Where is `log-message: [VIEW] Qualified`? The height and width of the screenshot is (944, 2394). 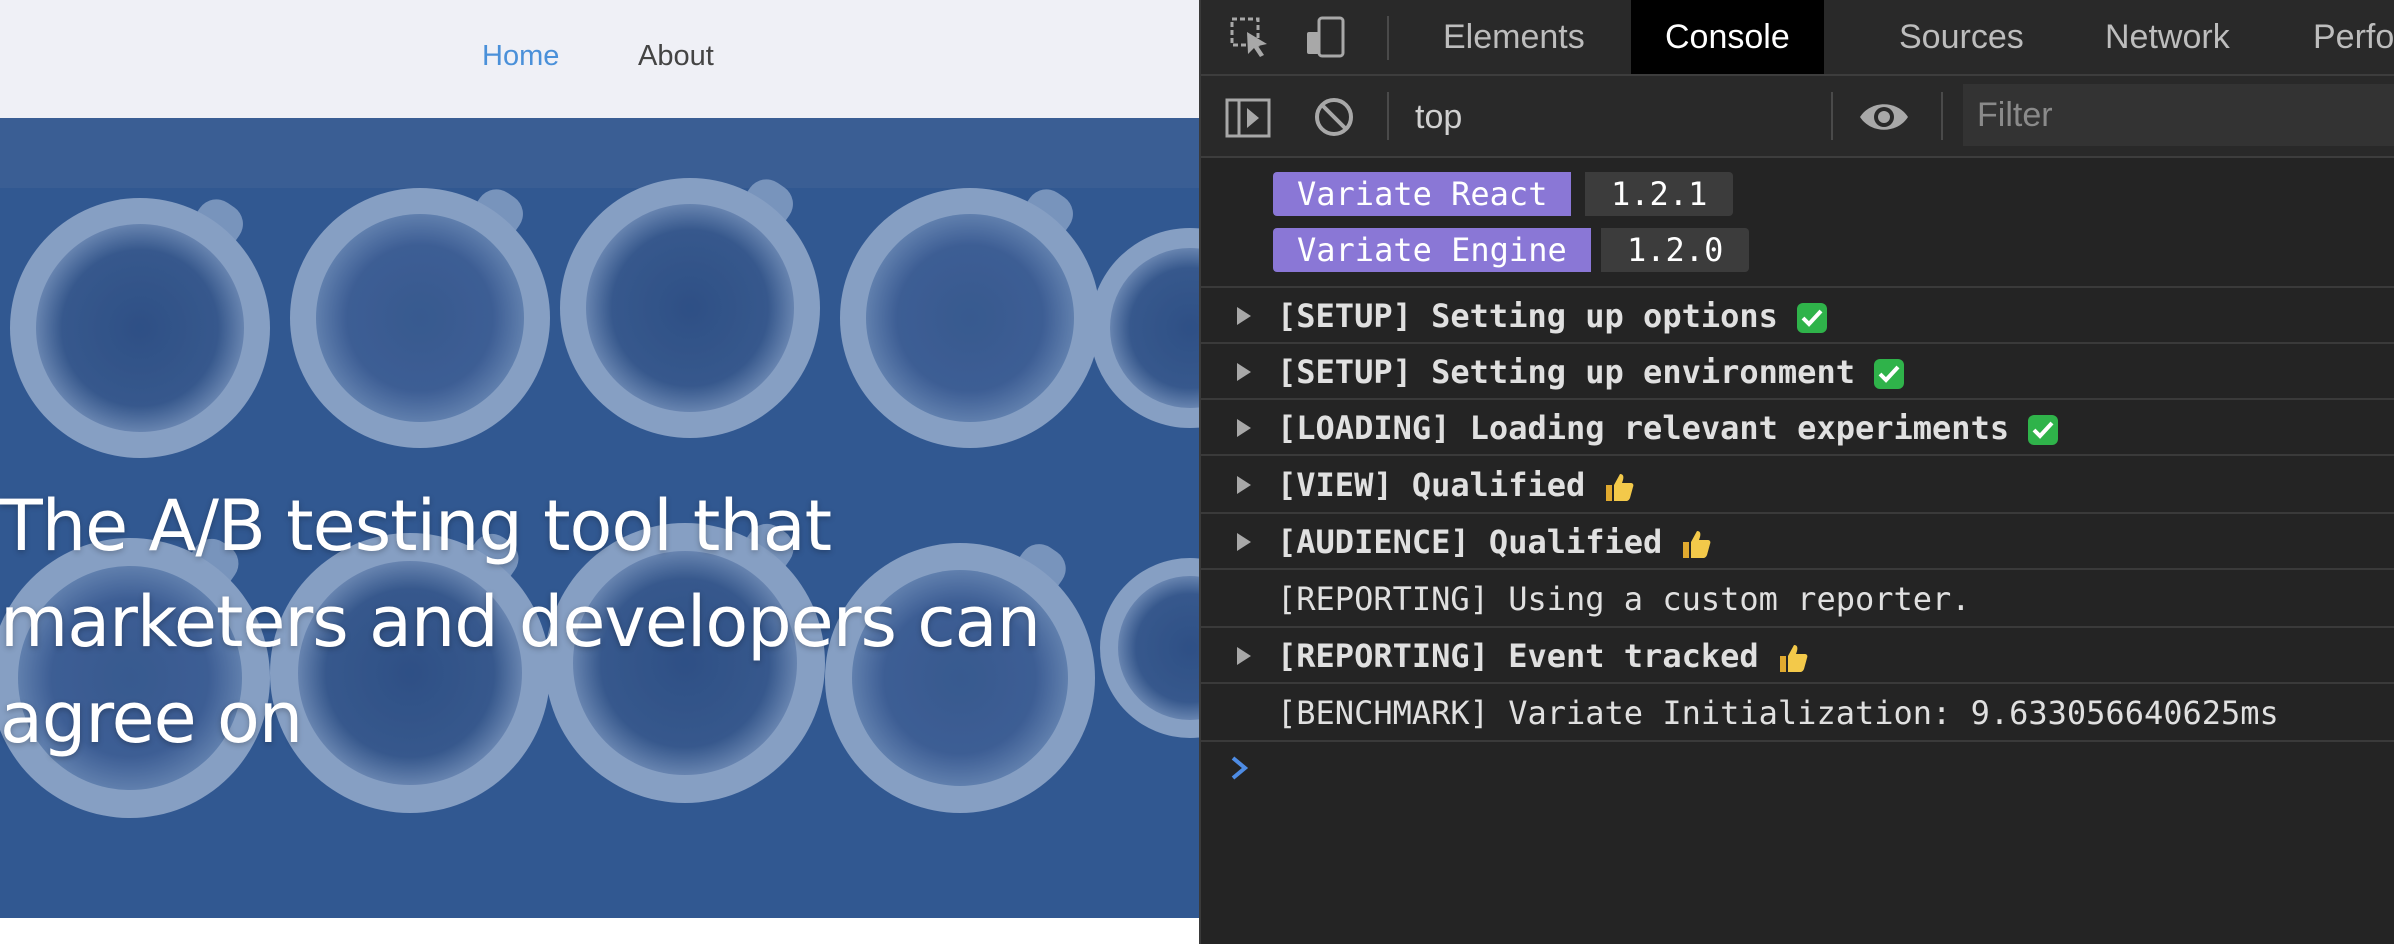
log-message: [VIEW] Qualified is located at coordinates (1456, 485).